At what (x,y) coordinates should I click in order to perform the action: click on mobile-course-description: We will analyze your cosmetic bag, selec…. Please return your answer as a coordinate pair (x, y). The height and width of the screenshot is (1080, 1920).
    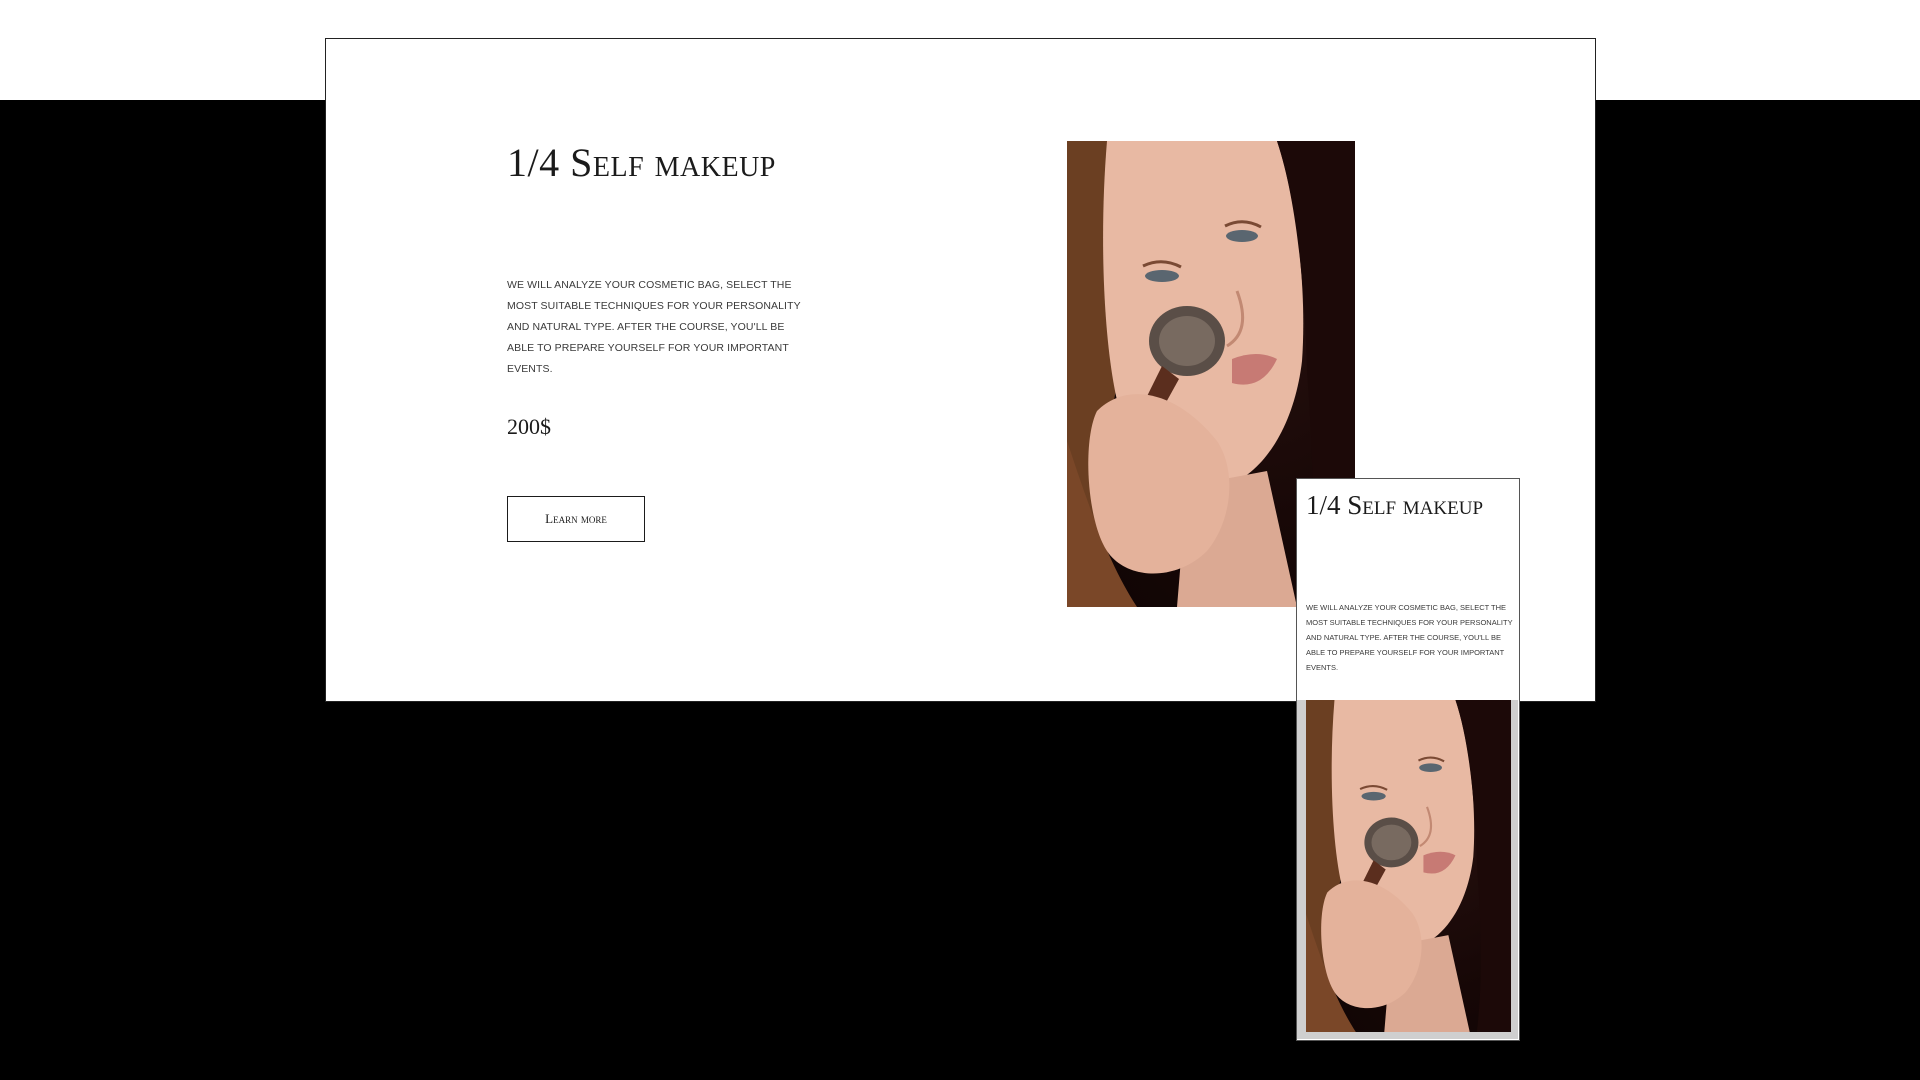
    Looking at the image, I should click on (1409, 637).